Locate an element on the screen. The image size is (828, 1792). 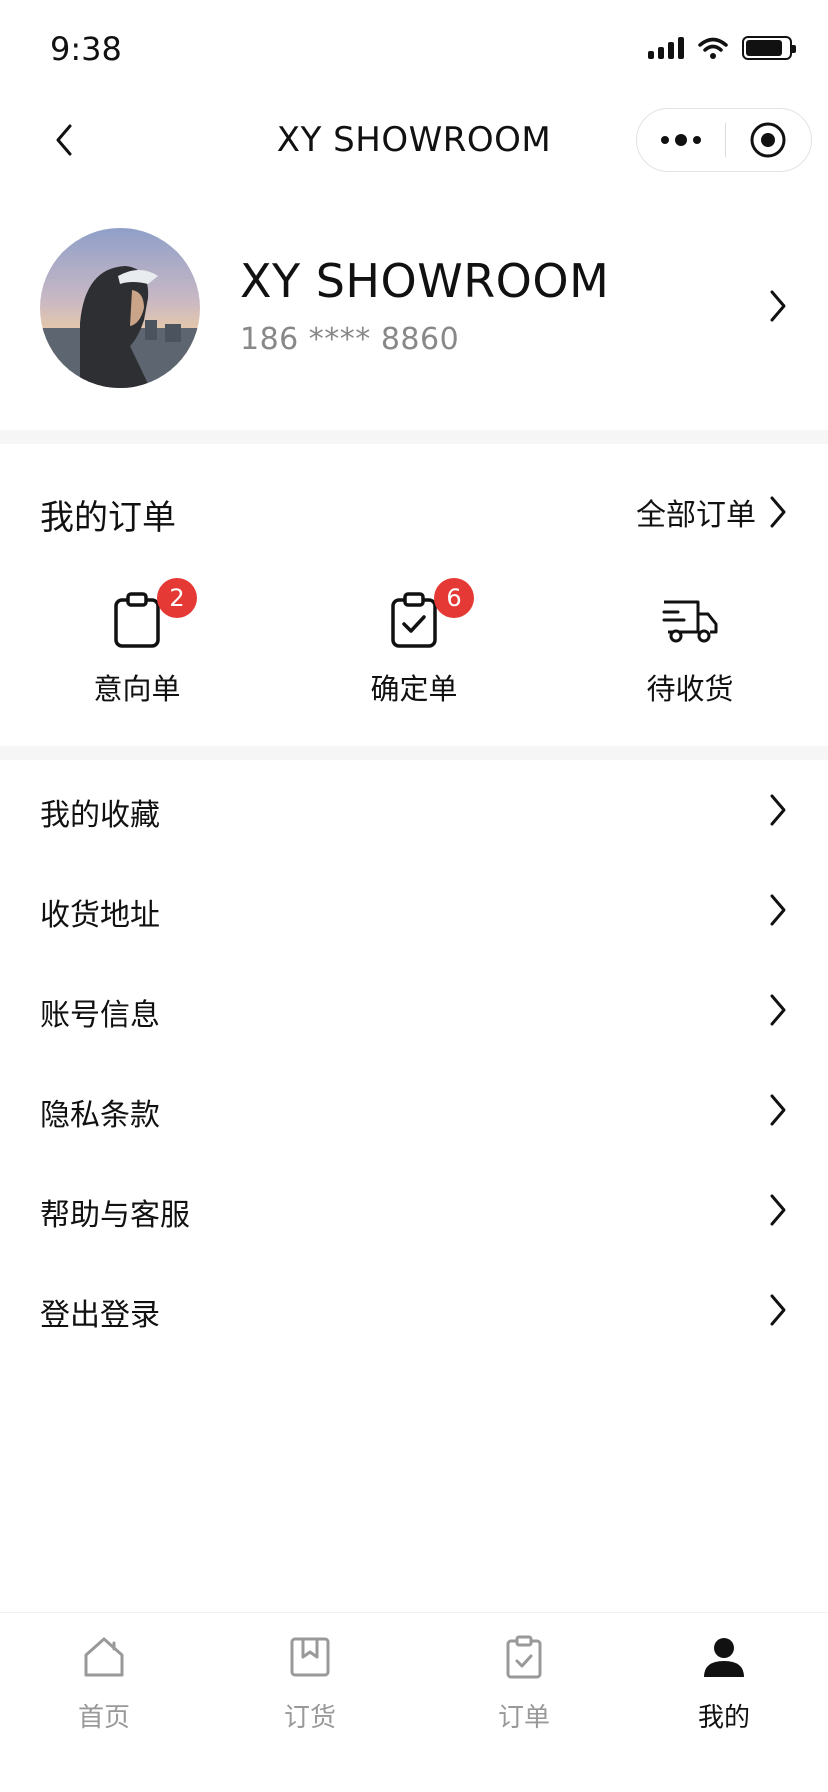
menu-item-label: 帮助与客服 is located at coordinates (115, 1215).